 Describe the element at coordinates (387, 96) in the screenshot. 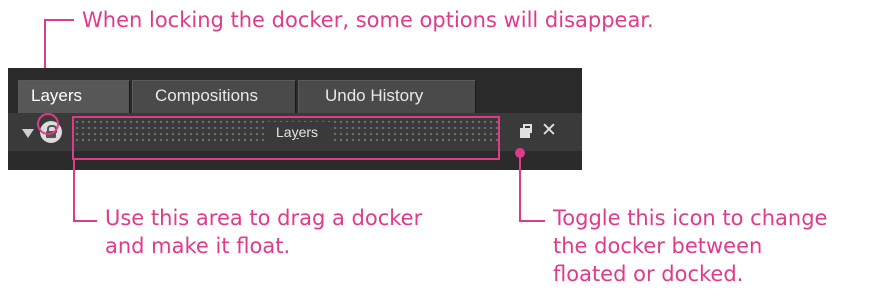

I see `tab-undo-history: Undo History` at that location.